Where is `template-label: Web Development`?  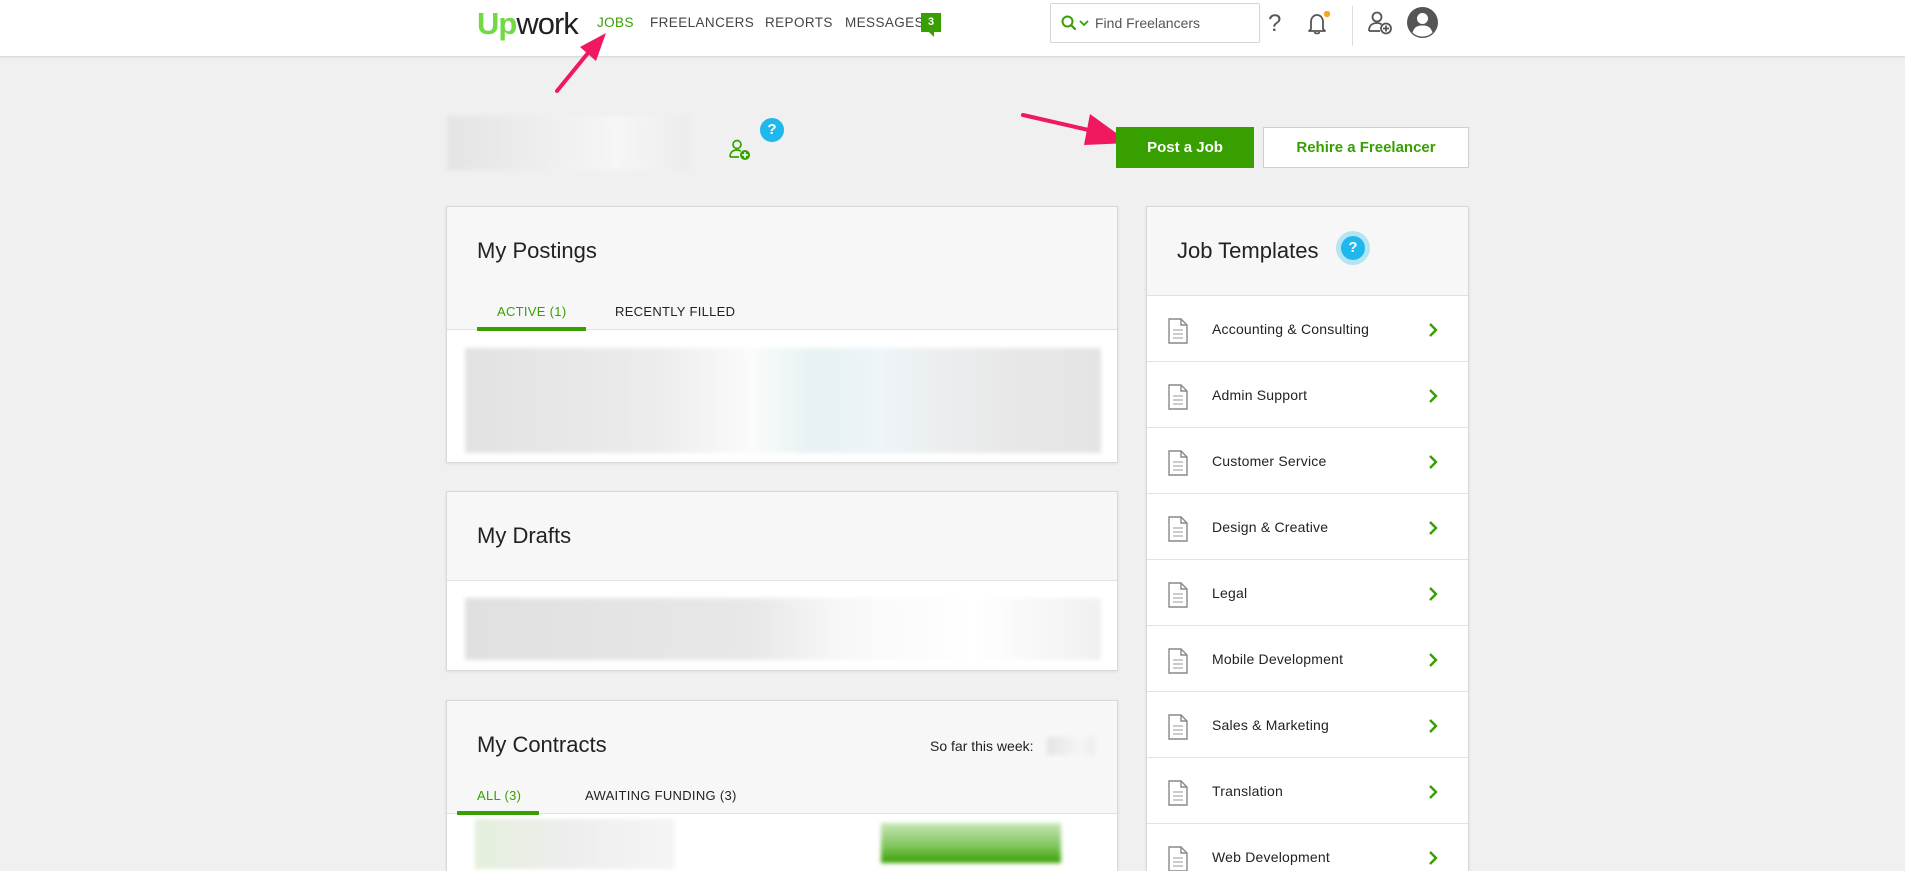 template-label: Web Development is located at coordinates (1271, 857).